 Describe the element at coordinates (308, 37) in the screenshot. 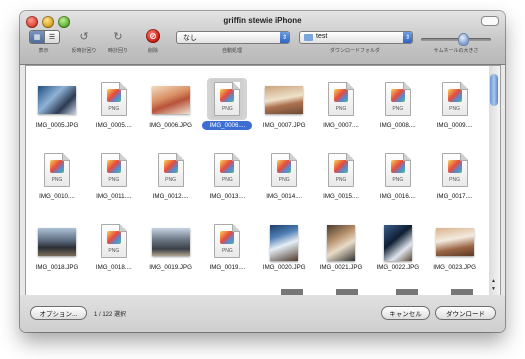

I see `folder-icon` at that location.